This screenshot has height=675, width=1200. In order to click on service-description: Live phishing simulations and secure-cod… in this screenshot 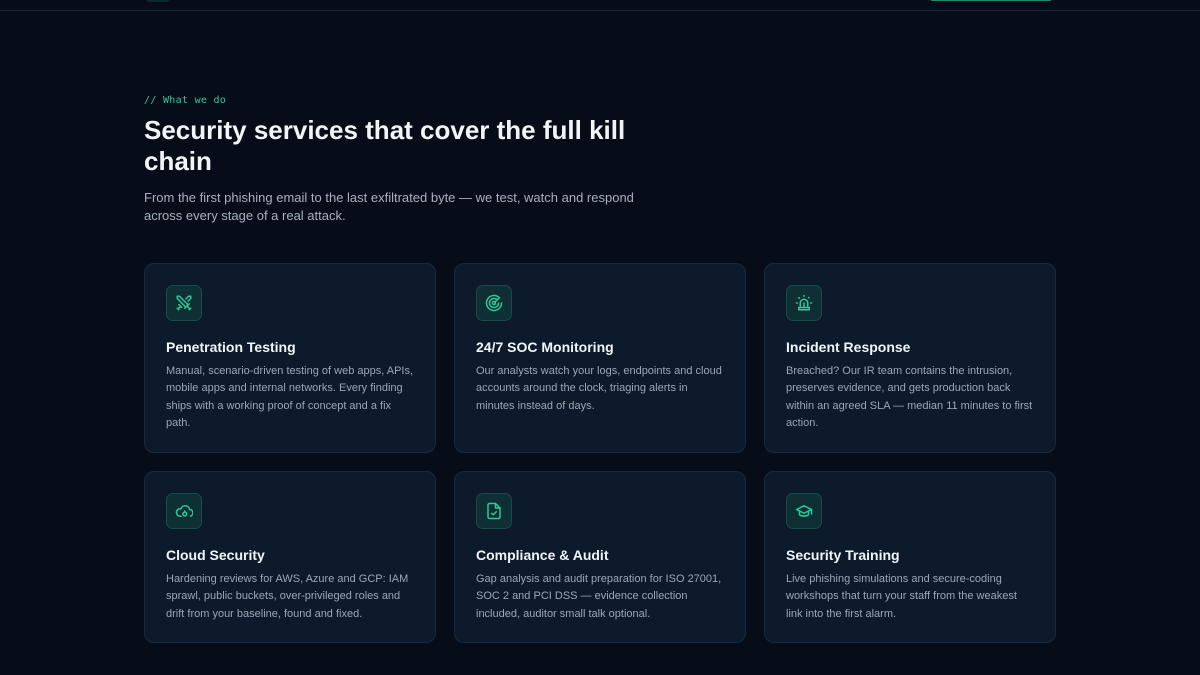, I will do `click(901, 596)`.